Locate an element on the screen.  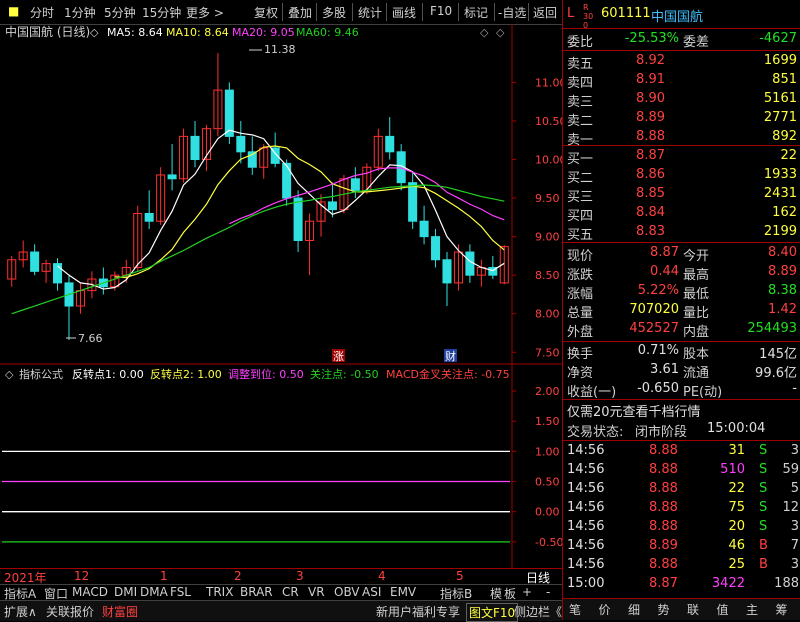
remove-watchlist-button: -自选 is located at coordinates (512, 12).